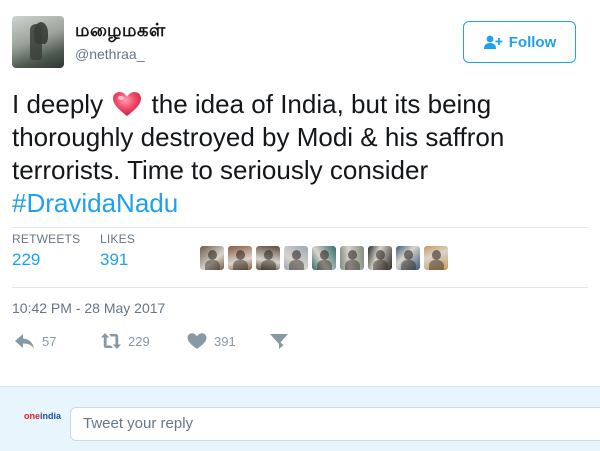 This screenshot has height=451, width=600. I want to click on retweet-count: 229, so click(139, 341).